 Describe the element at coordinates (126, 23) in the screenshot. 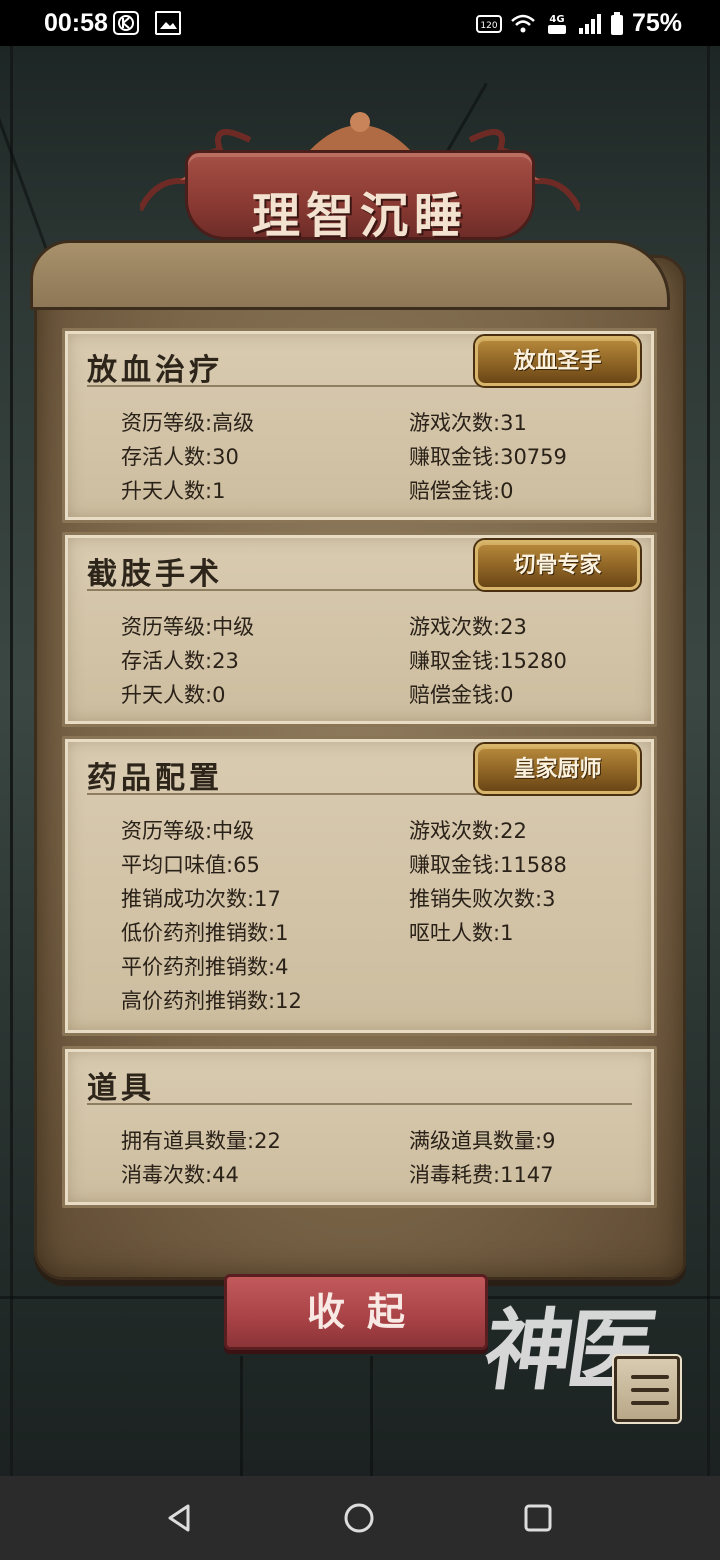

I see `notification-k-icon` at that location.